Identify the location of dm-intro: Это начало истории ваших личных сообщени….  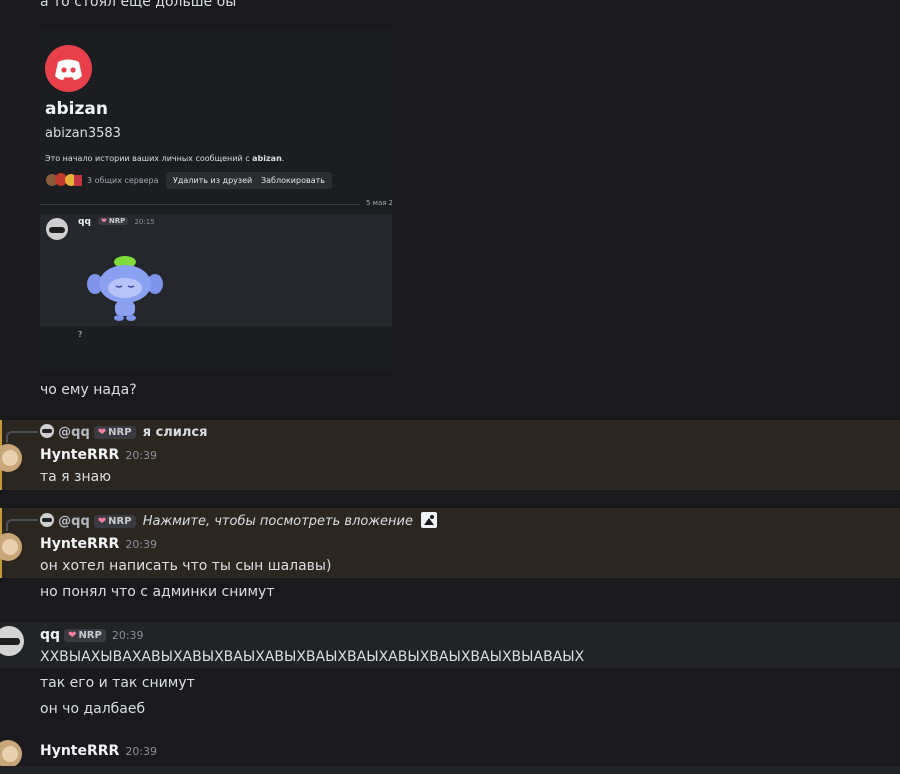
(165, 158).